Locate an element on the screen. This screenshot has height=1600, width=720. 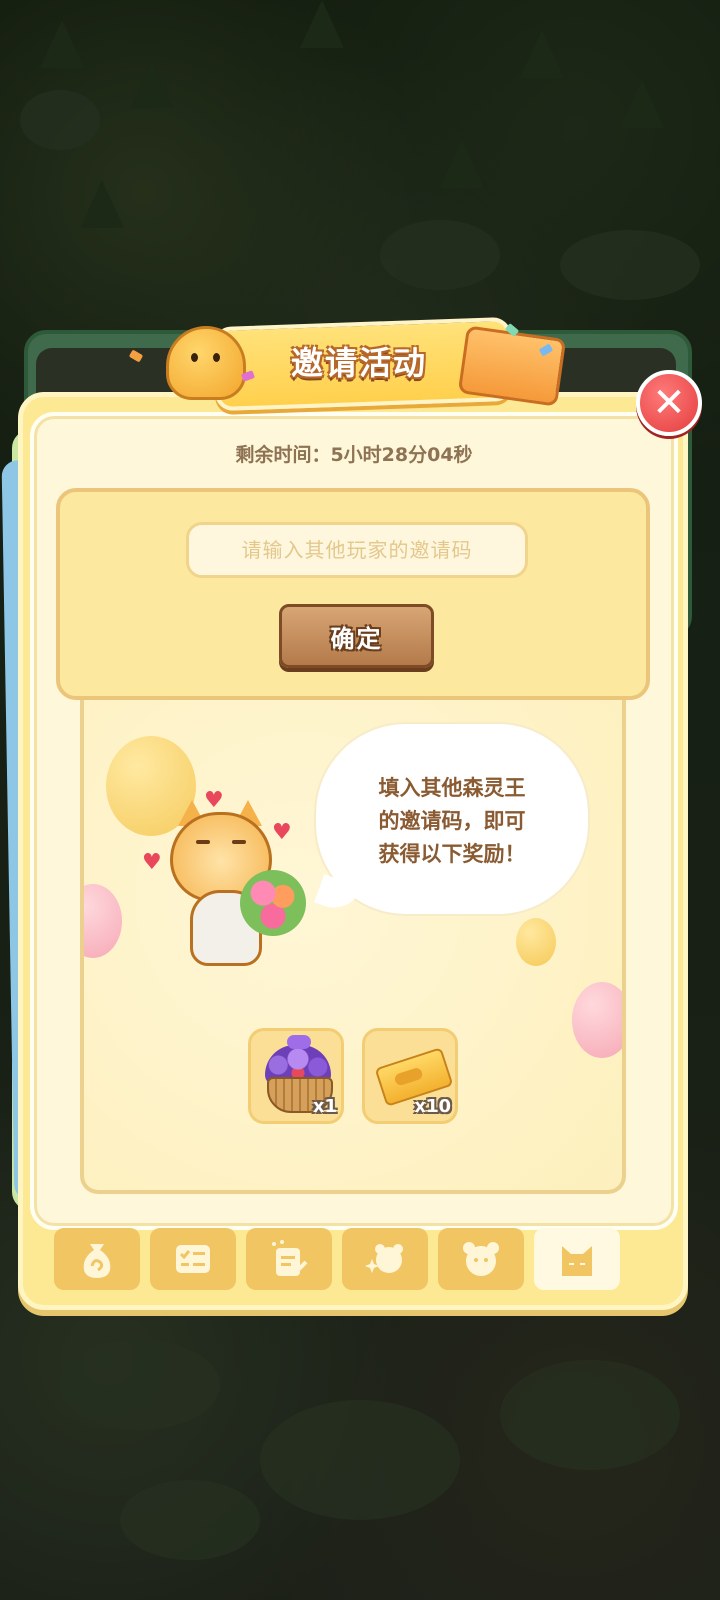
notice-board-icon is located at coordinates (290, 1258).